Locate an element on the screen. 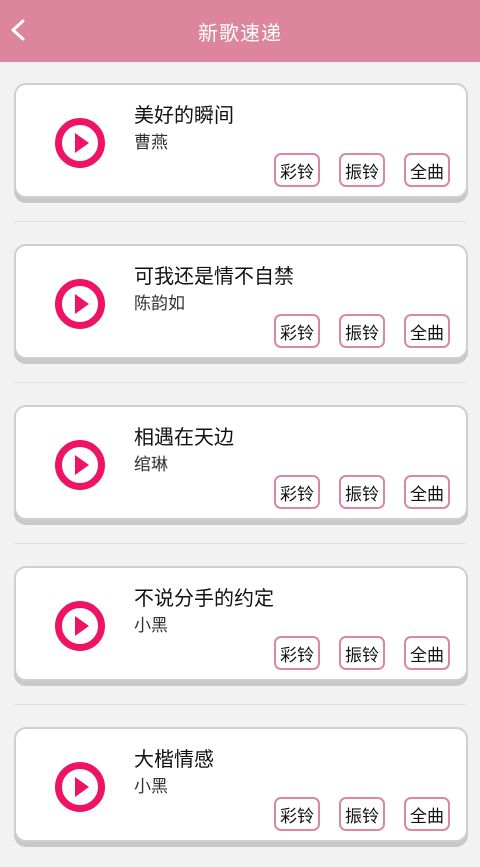 The width and height of the screenshot is (480, 867). title-bar: 新歌速递 is located at coordinates (240, 31).